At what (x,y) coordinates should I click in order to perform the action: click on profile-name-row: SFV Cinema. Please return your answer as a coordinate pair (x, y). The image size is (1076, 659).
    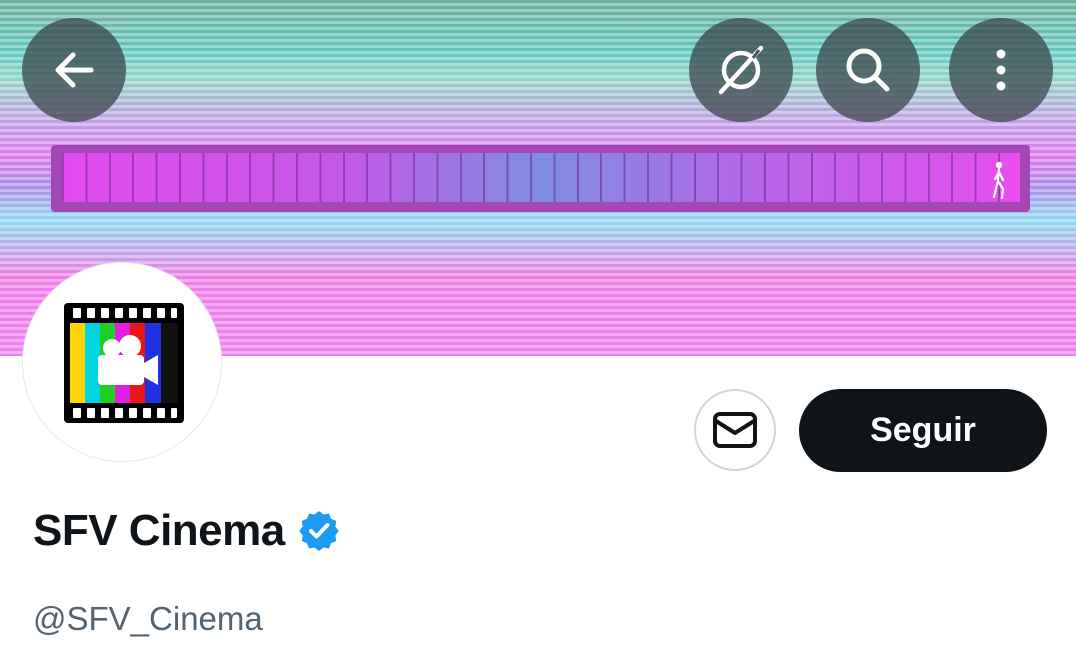
    Looking at the image, I should click on (186, 531).